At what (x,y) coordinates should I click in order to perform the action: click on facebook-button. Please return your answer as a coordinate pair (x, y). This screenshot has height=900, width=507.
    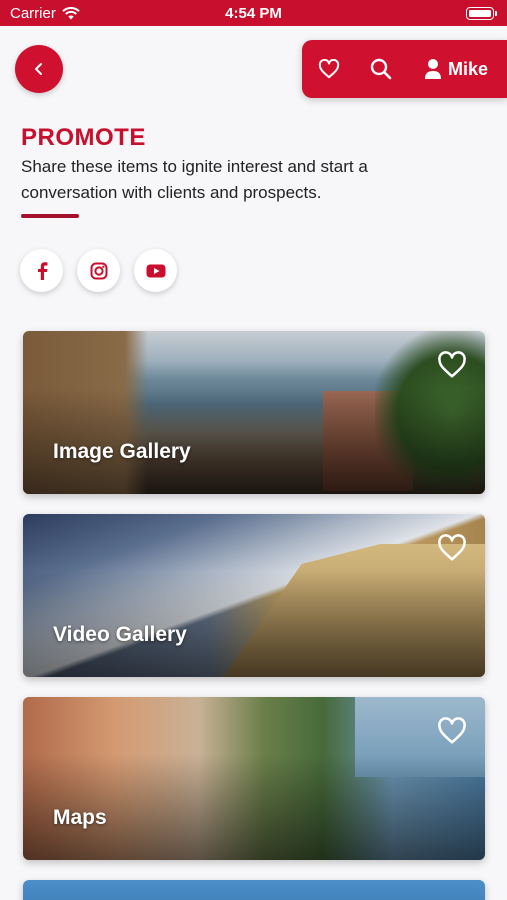
    Looking at the image, I should click on (41, 270).